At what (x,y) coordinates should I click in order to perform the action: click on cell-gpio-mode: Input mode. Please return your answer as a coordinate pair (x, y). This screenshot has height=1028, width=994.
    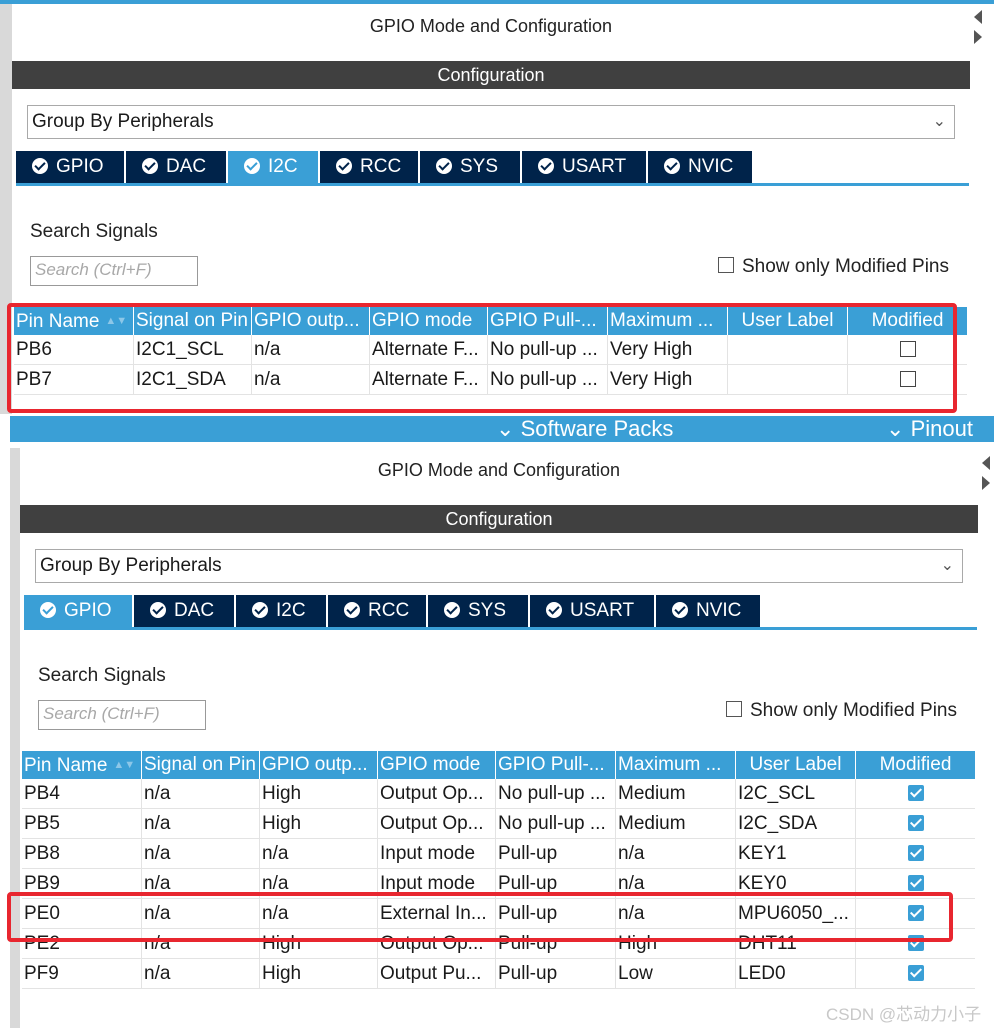
    Looking at the image, I should click on (437, 883).